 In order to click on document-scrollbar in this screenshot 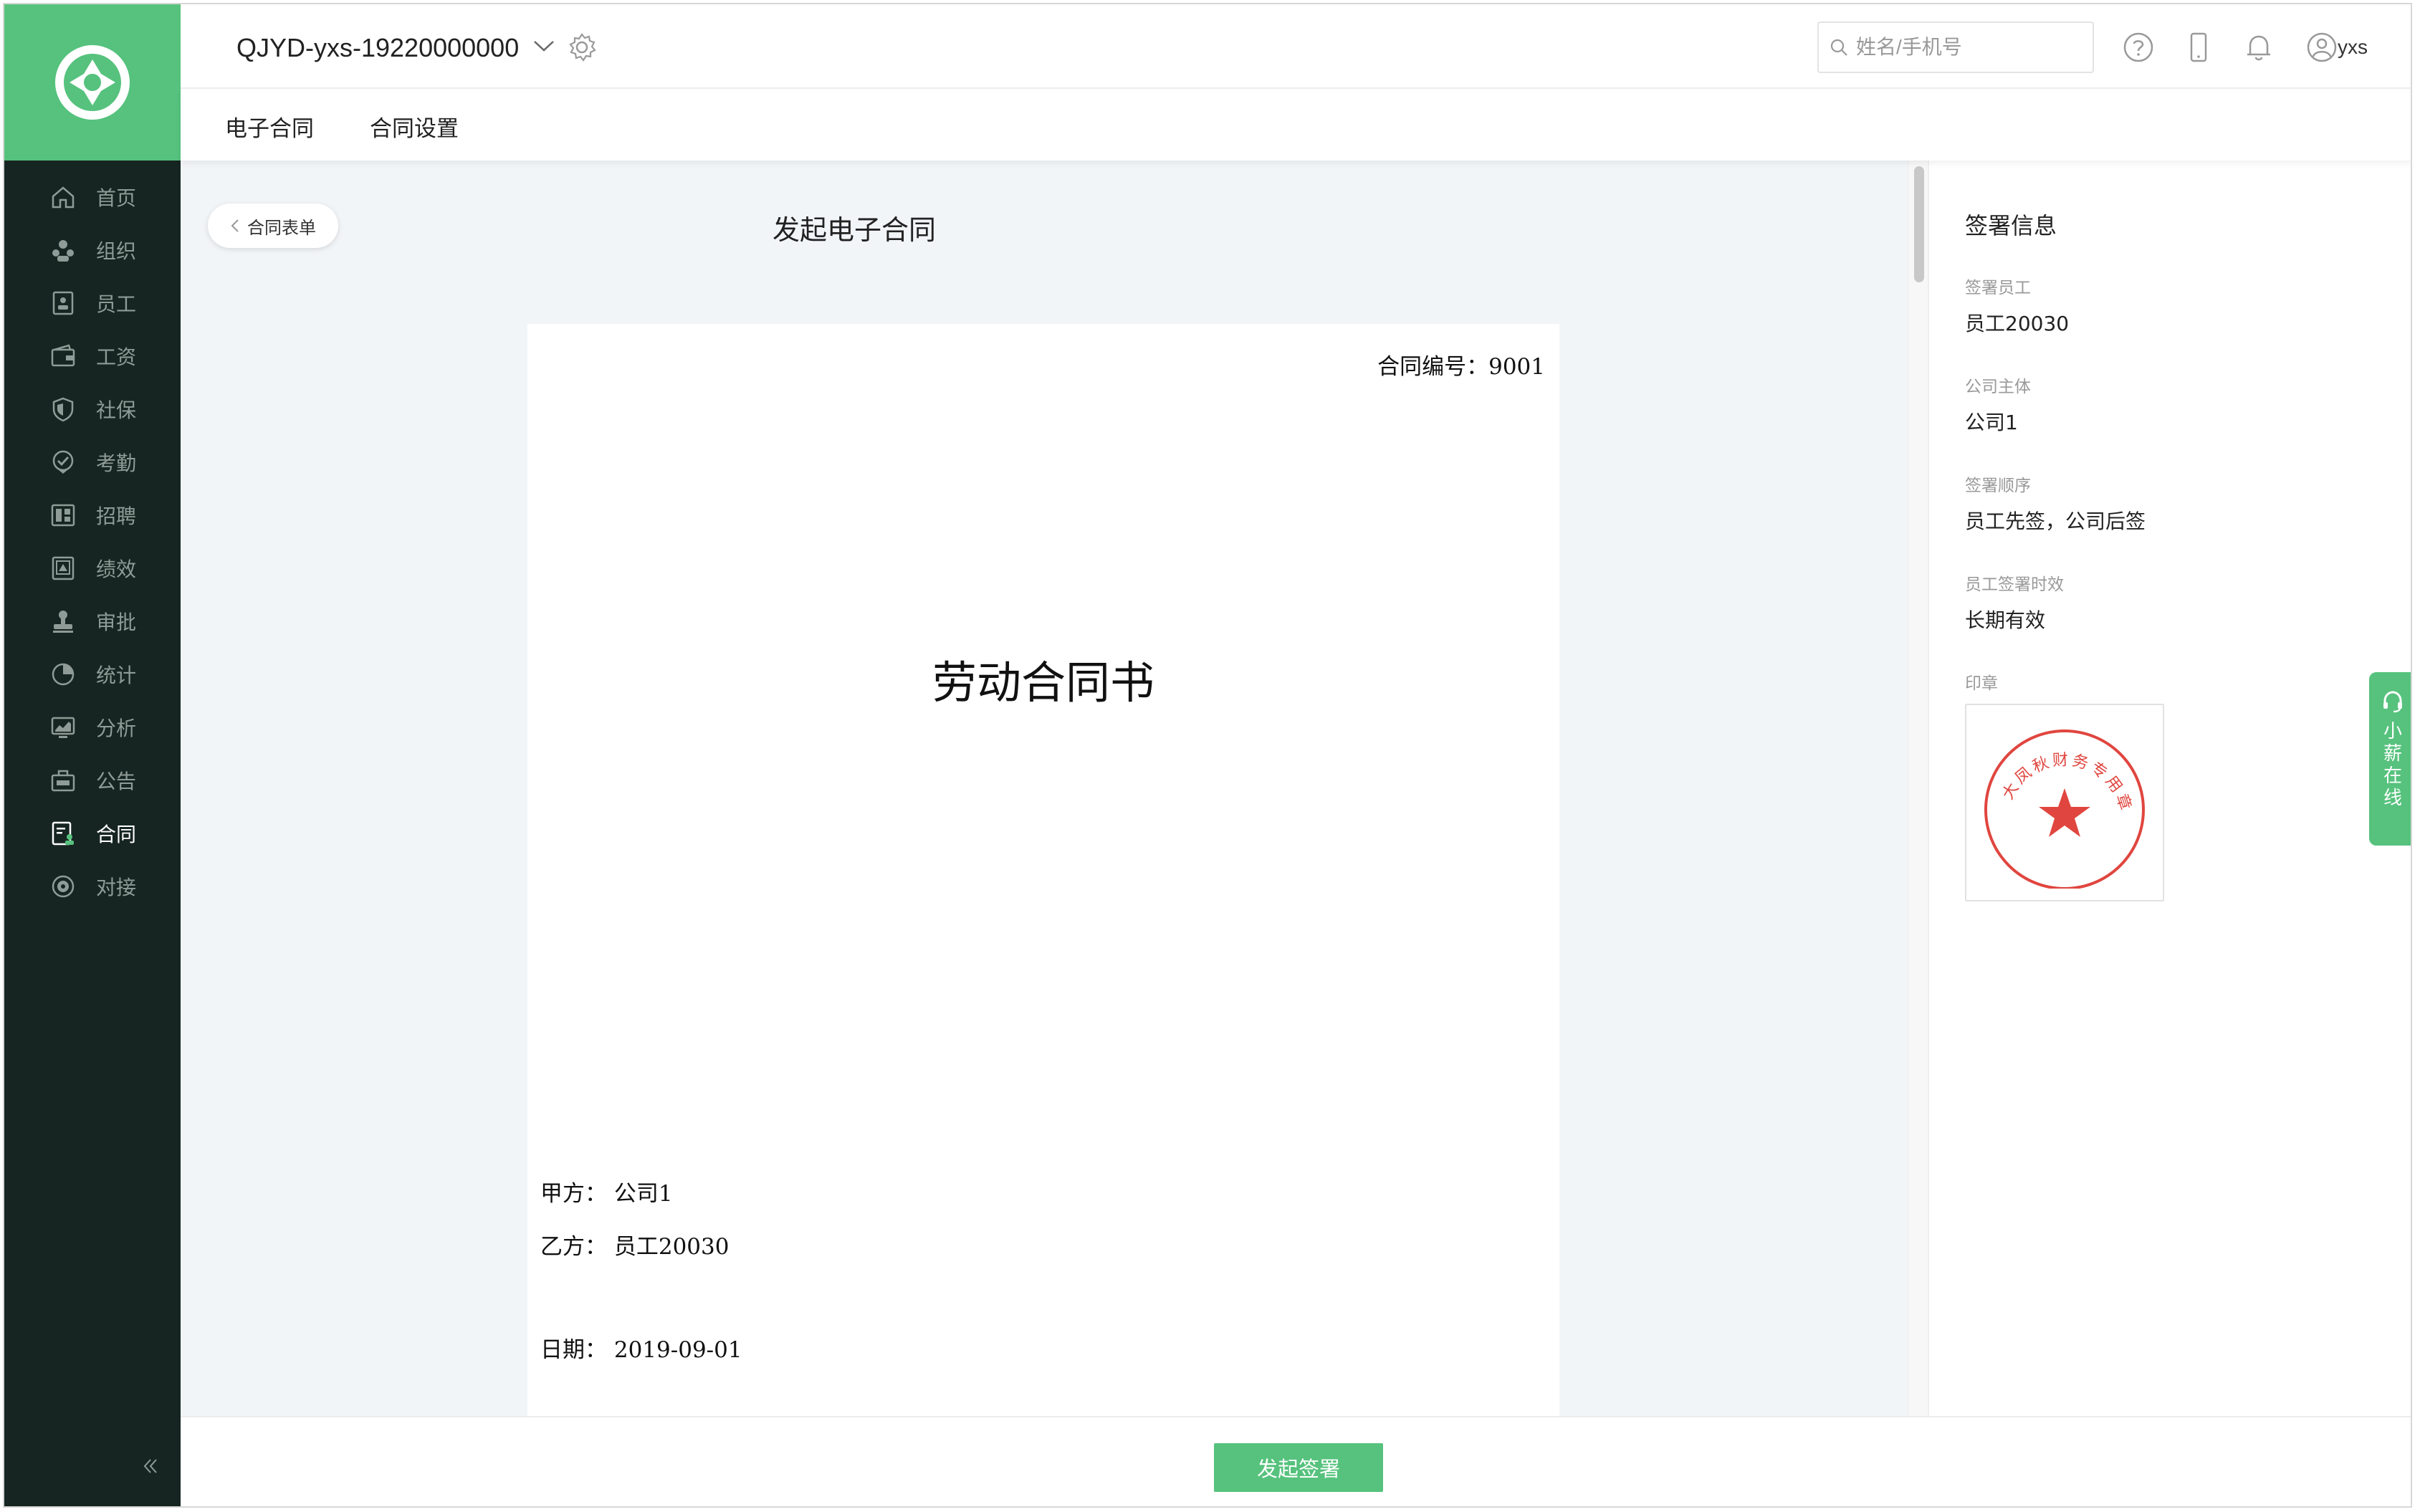, I will do `click(1918, 788)`.